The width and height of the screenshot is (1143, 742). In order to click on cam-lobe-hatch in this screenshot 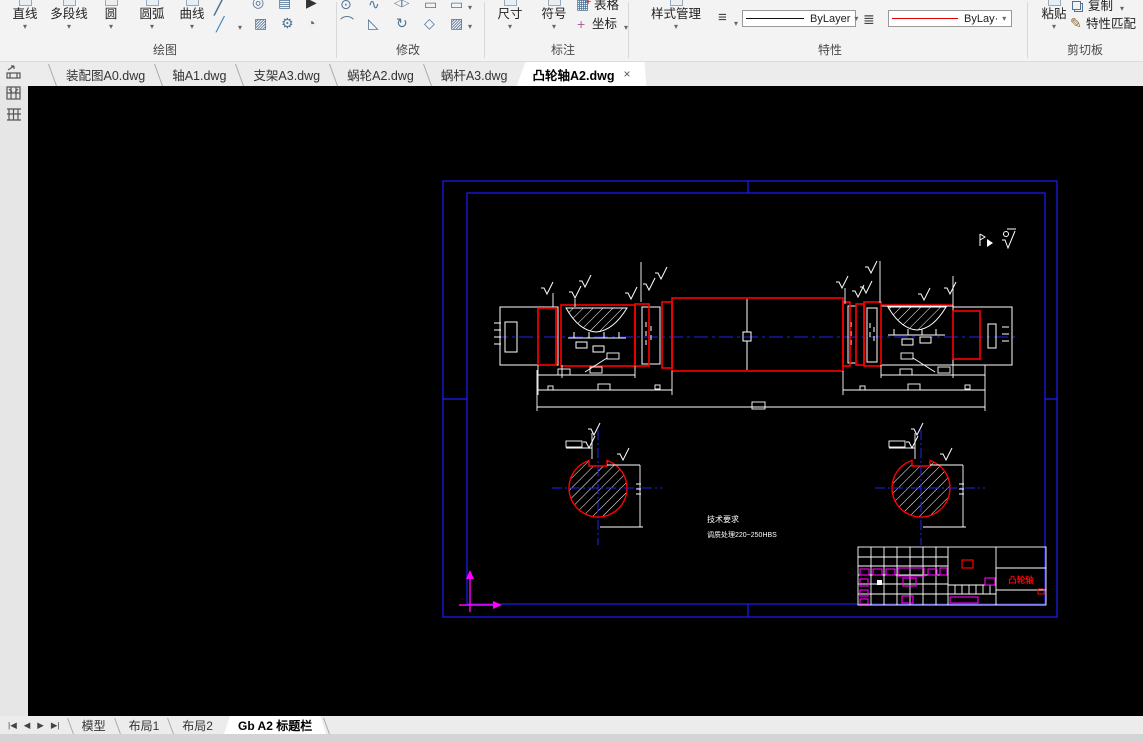, I will do `click(917, 318)`.